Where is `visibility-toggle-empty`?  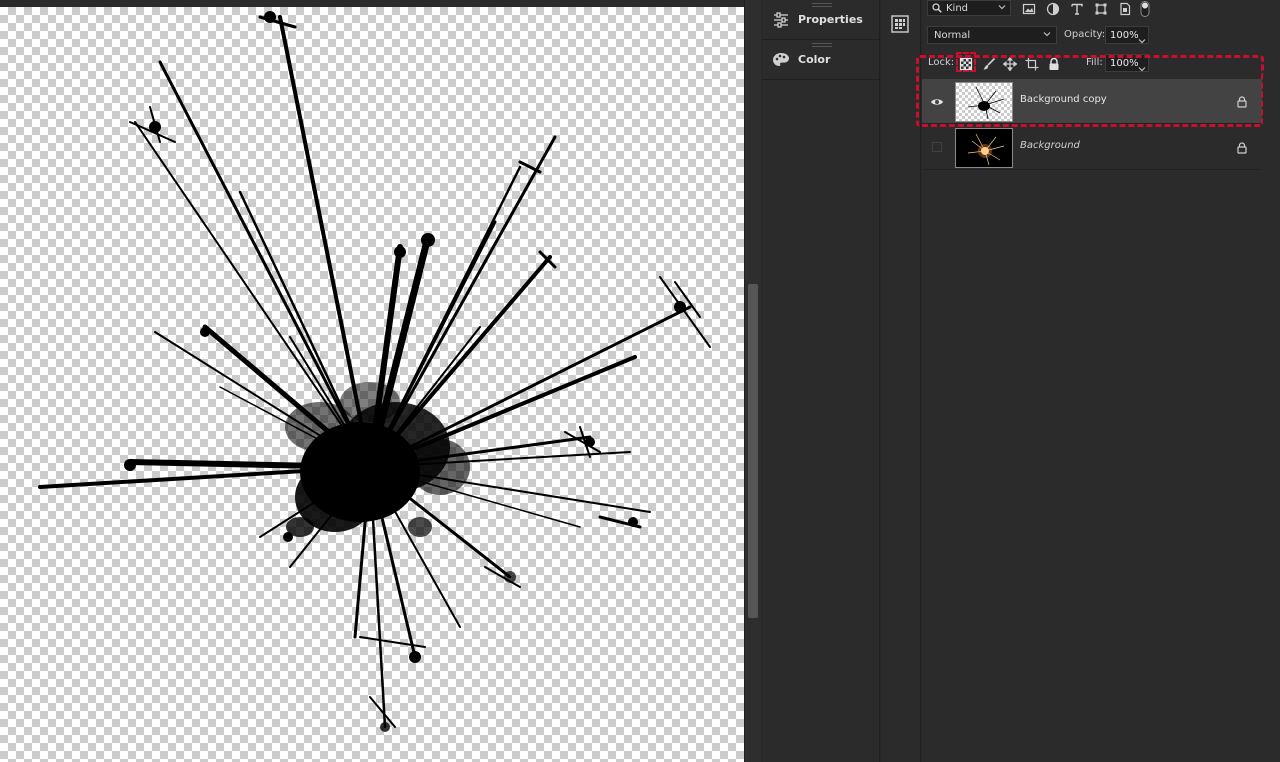 visibility-toggle-empty is located at coordinates (937, 147).